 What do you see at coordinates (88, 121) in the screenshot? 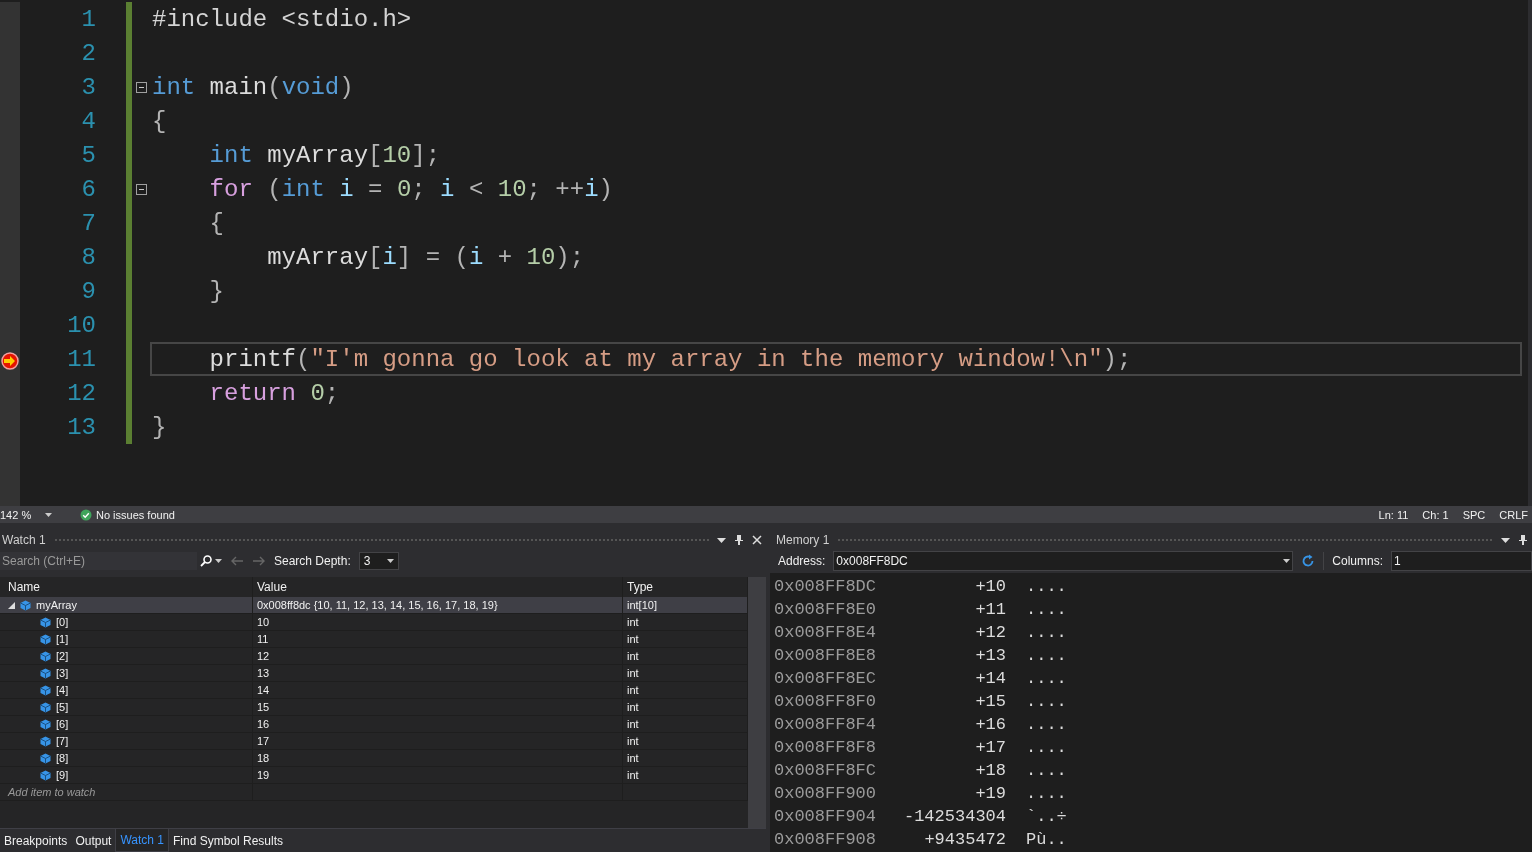
I see `line-number: 4` at bounding box center [88, 121].